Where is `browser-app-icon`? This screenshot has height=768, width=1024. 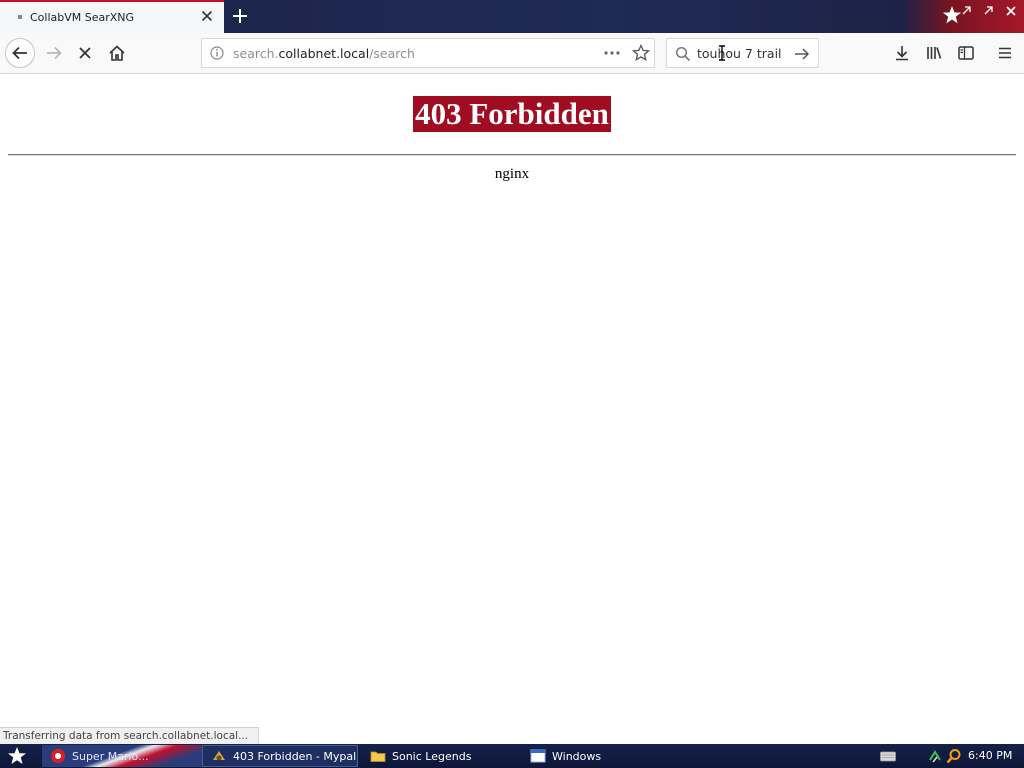 browser-app-icon is located at coordinates (219, 756).